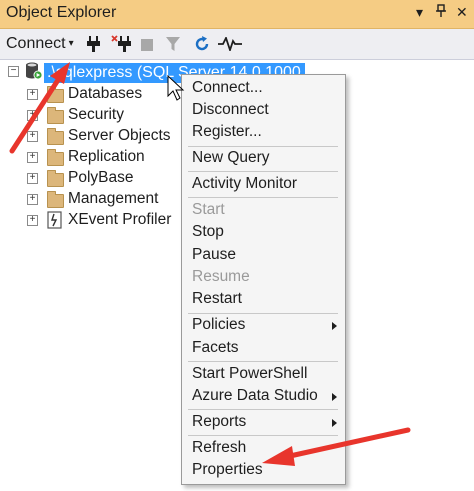 The image size is (474, 491). What do you see at coordinates (120, 219) in the screenshot?
I see `tree-node-label: XEvent Profiler` at bounding box center [120, 219].